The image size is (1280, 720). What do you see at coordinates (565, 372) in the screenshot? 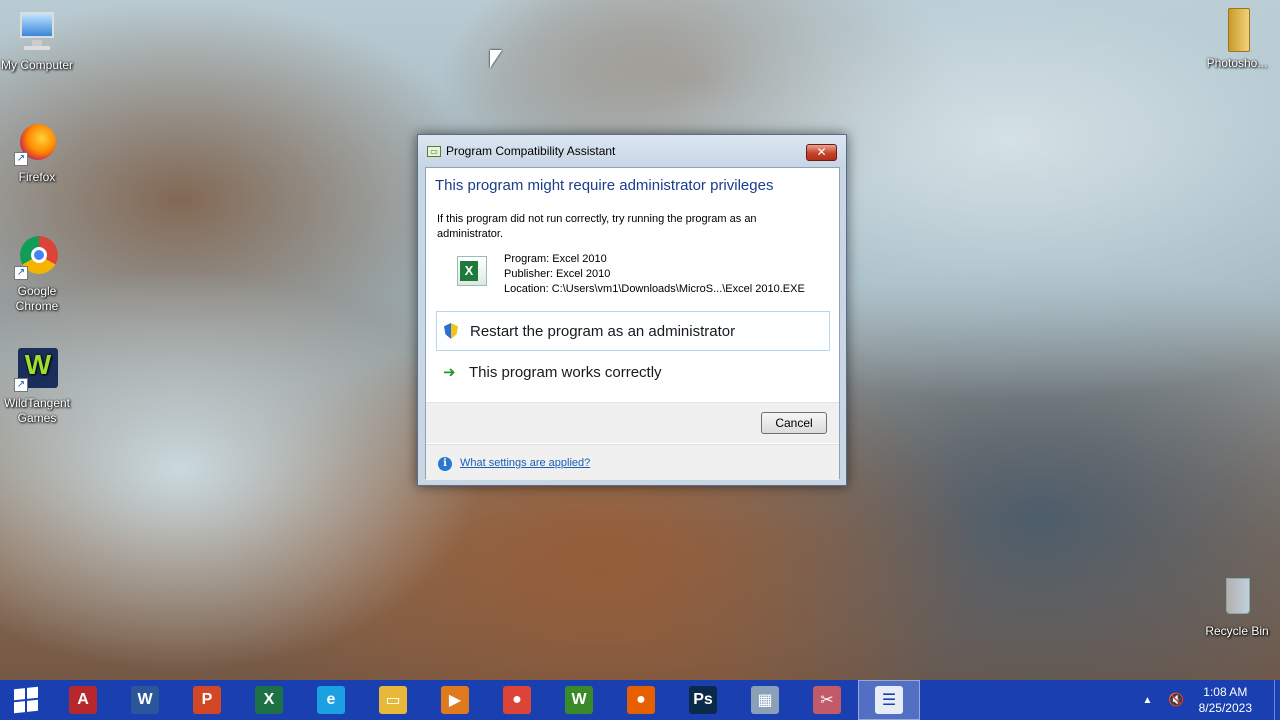
I see `program-works-correctly-label: This program works correctly` at bounding box center [565, 372].